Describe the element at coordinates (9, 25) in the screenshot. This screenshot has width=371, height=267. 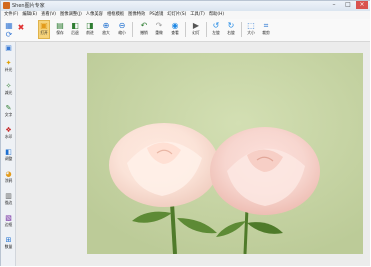
I see `image-icon: ▦` at that location.